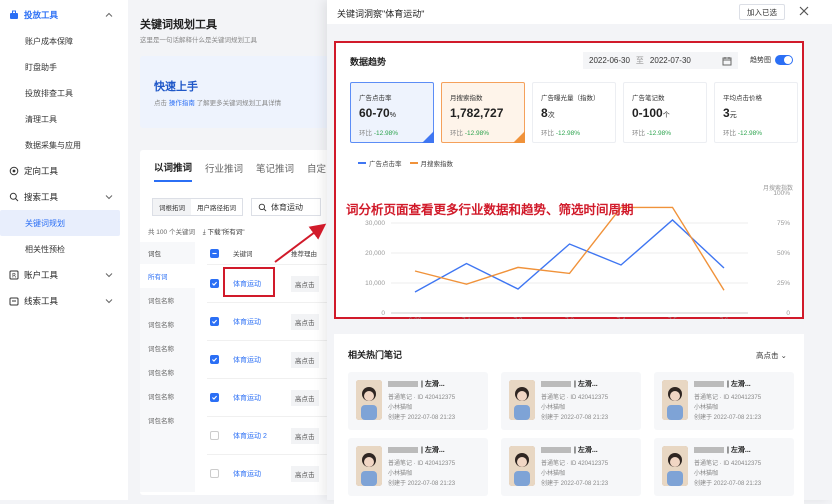 Image resolution: width=832 pixels, height=504 pixels. I want to click on x-tick-label: 7.3, so click(569, 318).